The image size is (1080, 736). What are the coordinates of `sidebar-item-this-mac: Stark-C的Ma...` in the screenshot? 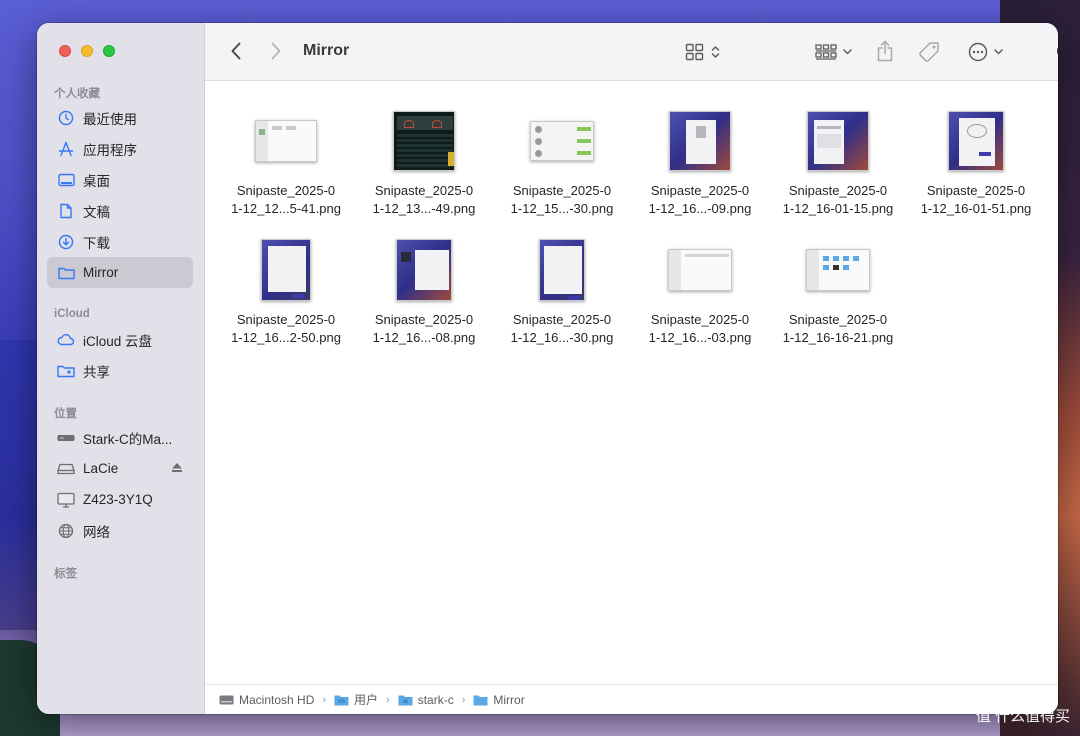 It's located at (120, 437).